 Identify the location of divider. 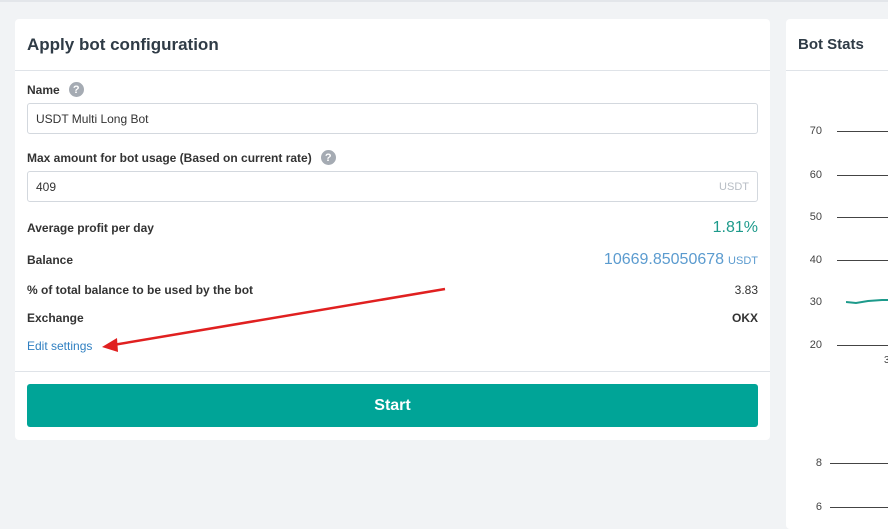
(392, 371).